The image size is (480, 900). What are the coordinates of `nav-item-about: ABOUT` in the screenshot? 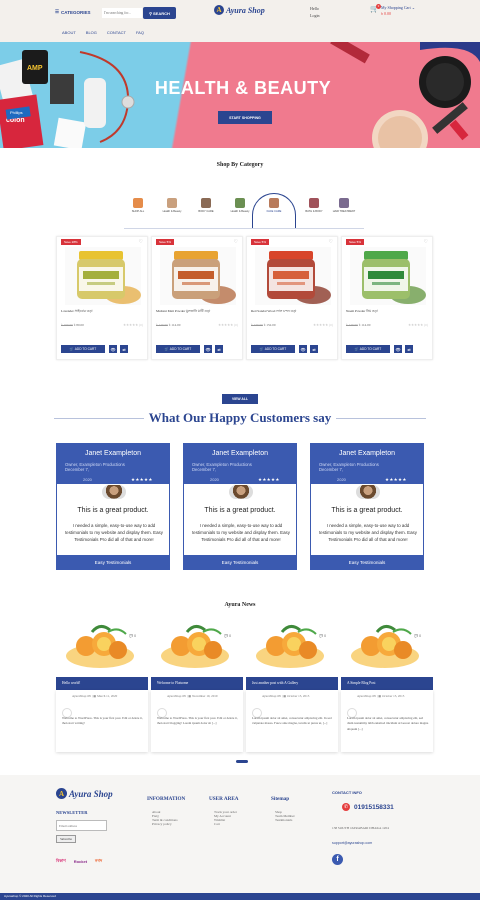 It's located at (69, 32).